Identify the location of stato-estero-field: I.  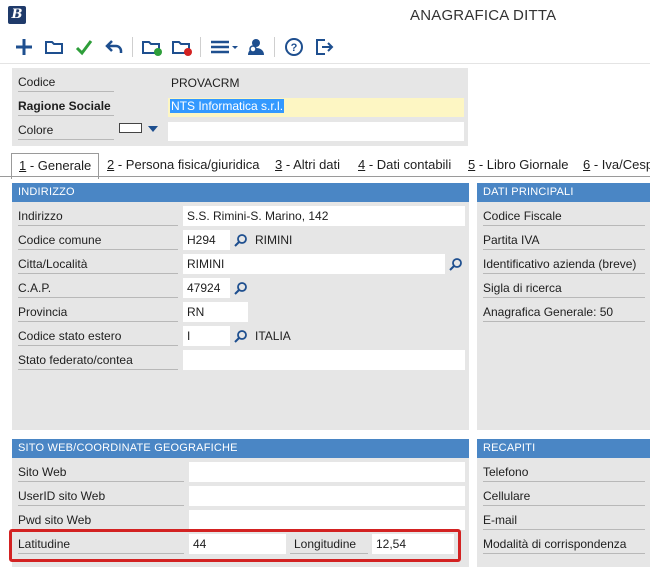
(206, 336).